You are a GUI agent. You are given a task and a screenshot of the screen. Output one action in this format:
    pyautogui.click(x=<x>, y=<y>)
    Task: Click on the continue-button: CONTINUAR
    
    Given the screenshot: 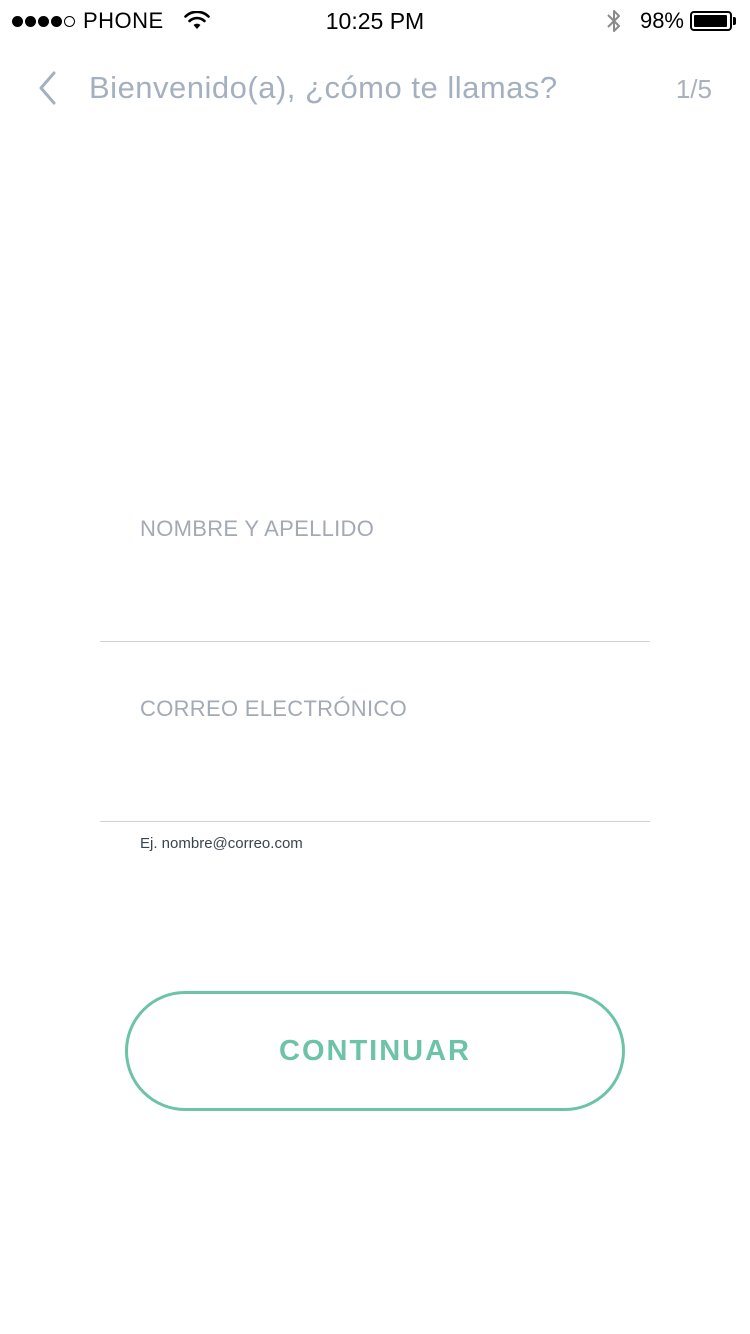 What is the action you would take?
    pyautogui.click(x=375, y=1051)
    